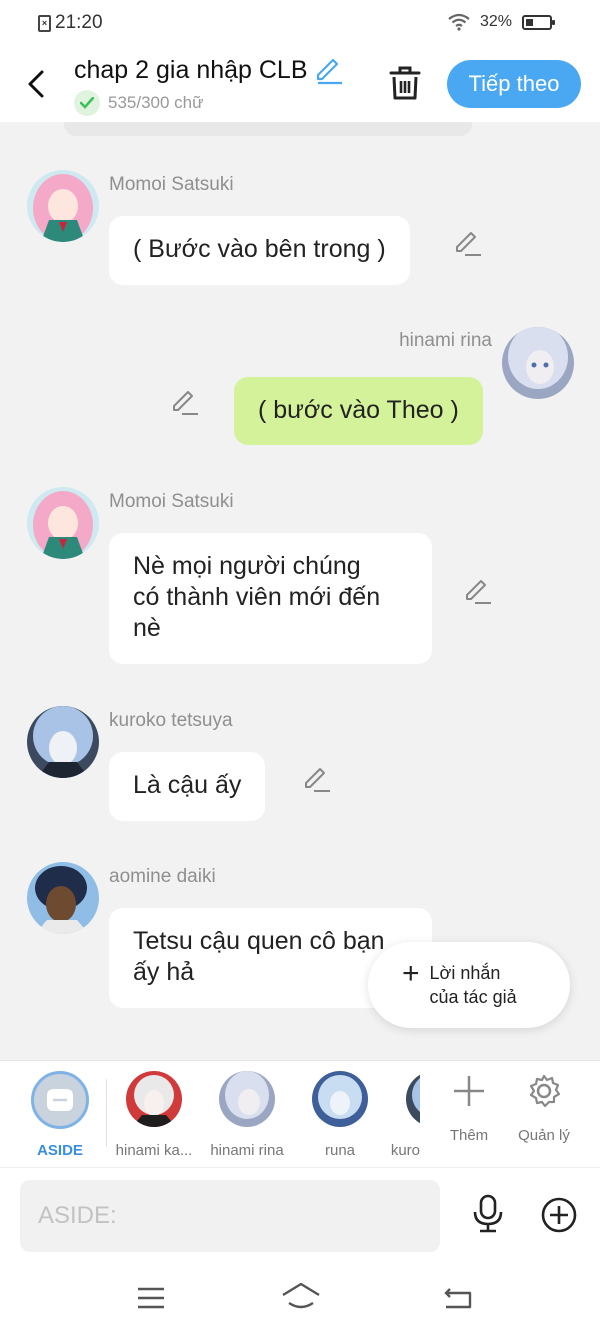 Image resolution: width=600 pixels, height=1333 pixels. What do you see at coordinates (469, 1135) in the screenshot?
I see `add-label: Thêm` at bounding box center [469, 1135].